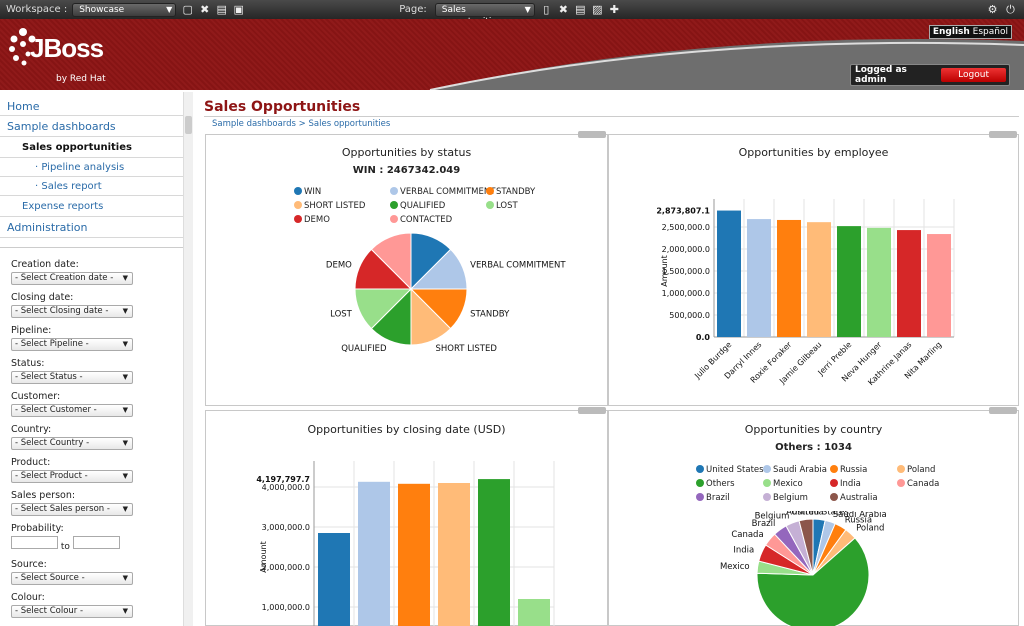  I want to click on plugin-icon: ✚, so click(614, 9).